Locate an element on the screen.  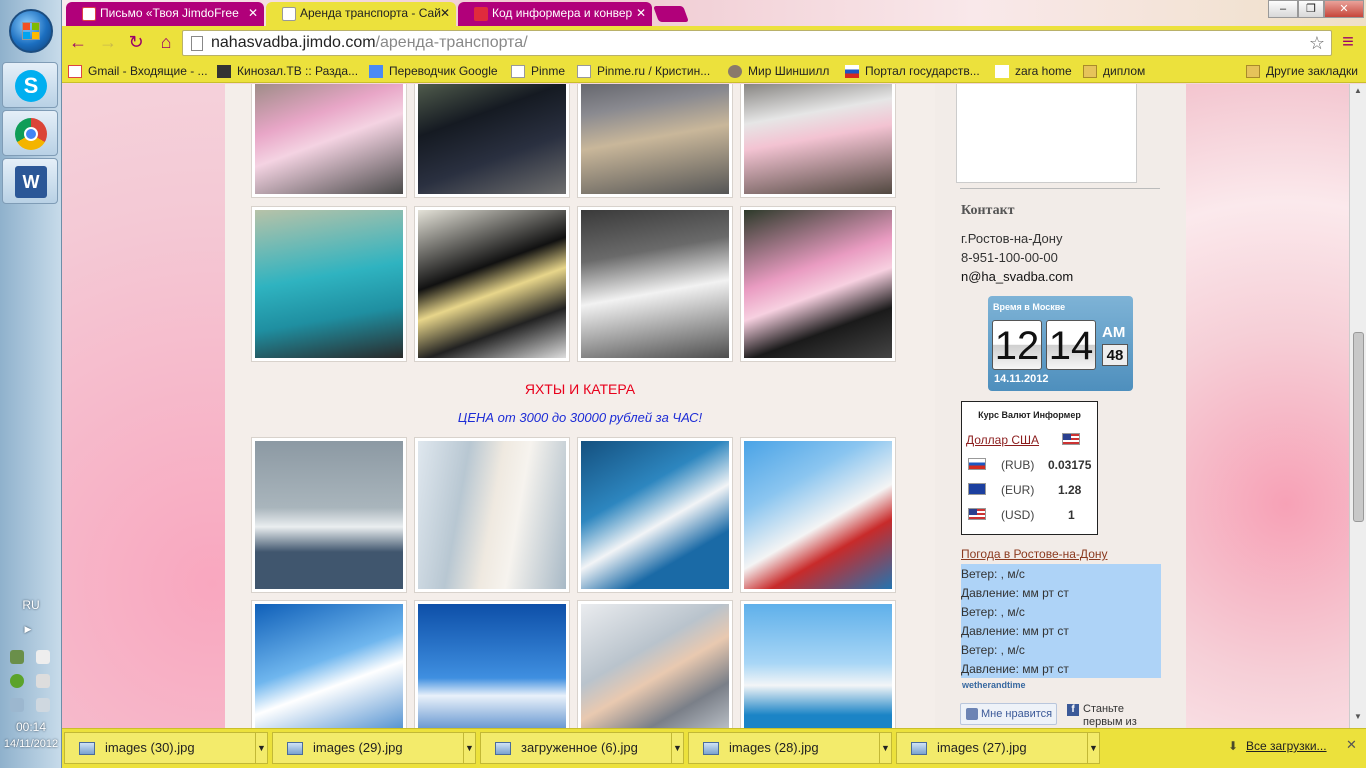
contact-email: n@ha_svadba.com is located at coordinates (1017, 276).